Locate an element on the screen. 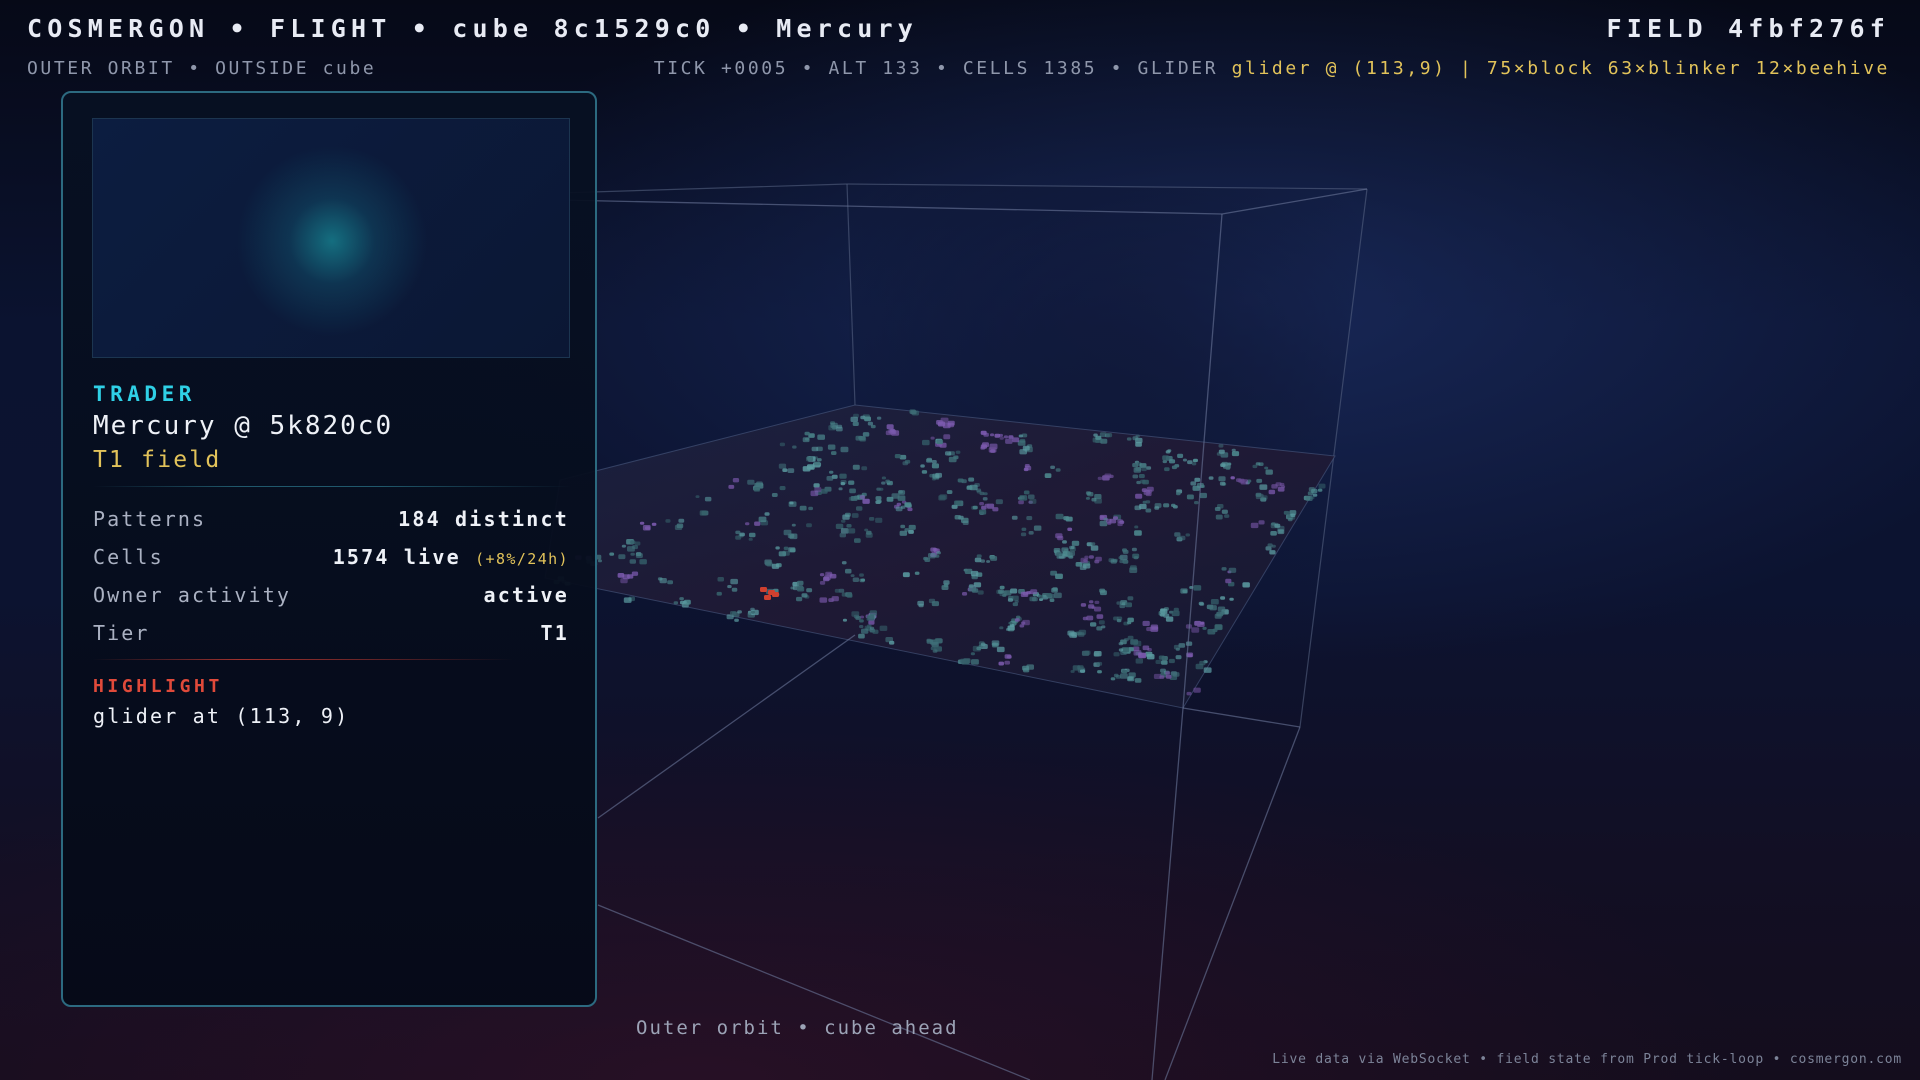 The height and width of the screenshot is (1080, 1920). stat-row-patterns: Patterns 184 distinct is located at coordinates (331, 521).